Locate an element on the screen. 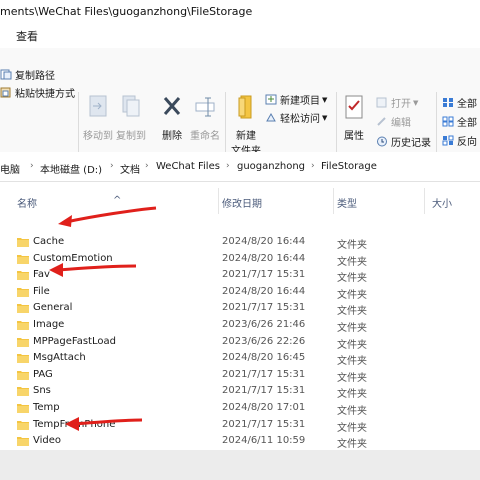 This screenshot has width=480, height=480. file-row: Temp 2024/8/20 17:01 文件夹 is located at coordinates (240, 408).